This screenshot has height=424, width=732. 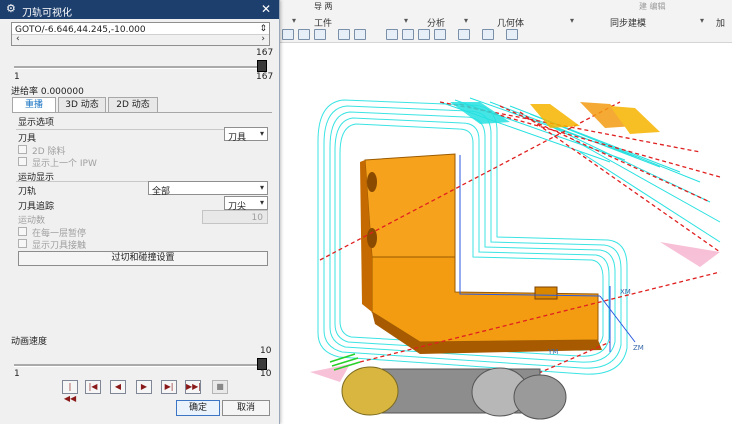 I want to click on ok-button: 确定, so click(x=198, y=408).